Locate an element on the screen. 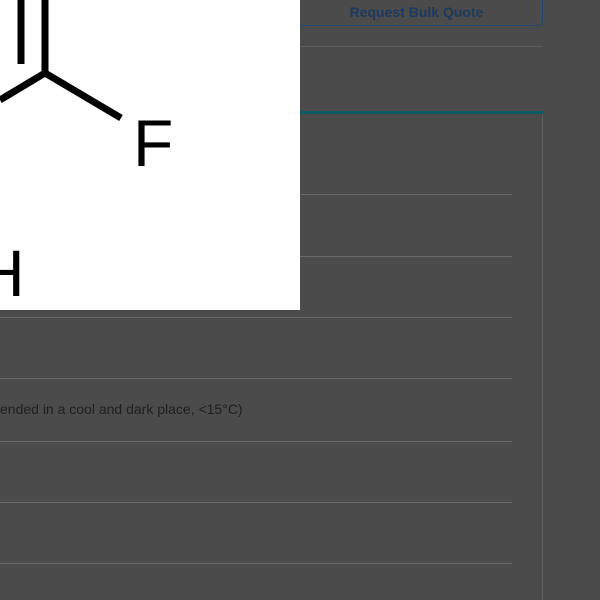 This screenshot has width=600, height=600. fluorine-label: F is located at coordinates (153, 143).